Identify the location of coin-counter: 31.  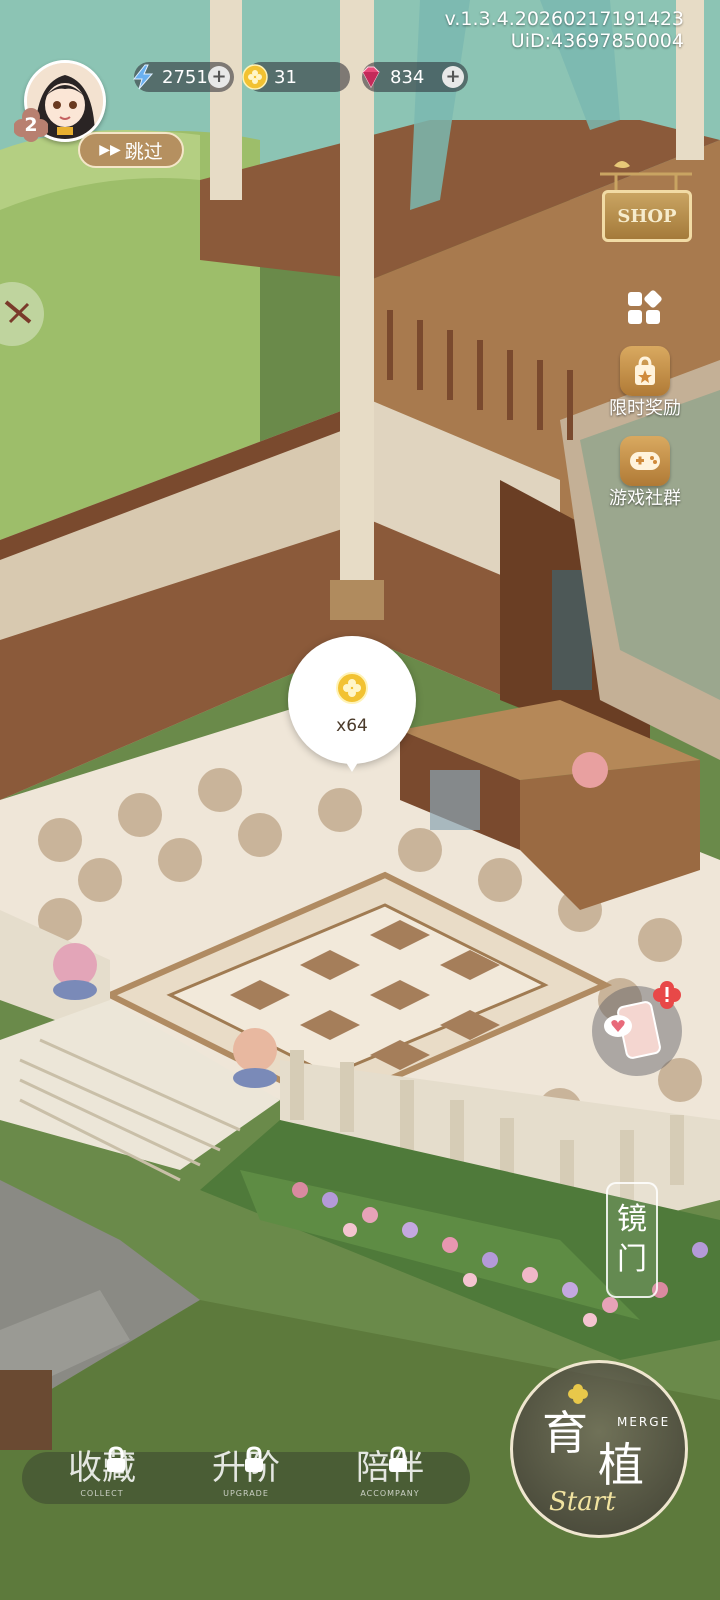
(296, 77).